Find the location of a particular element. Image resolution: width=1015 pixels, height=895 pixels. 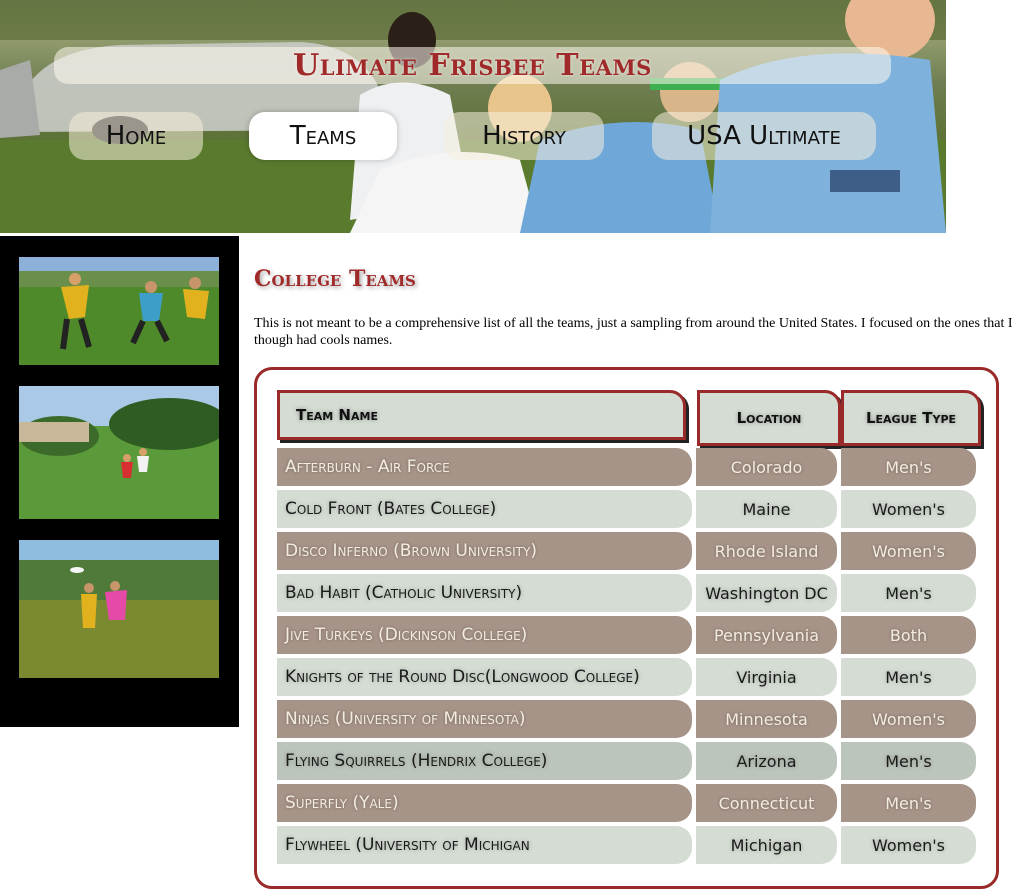

ultimate-game-photo is located at coordinates (119, 311).